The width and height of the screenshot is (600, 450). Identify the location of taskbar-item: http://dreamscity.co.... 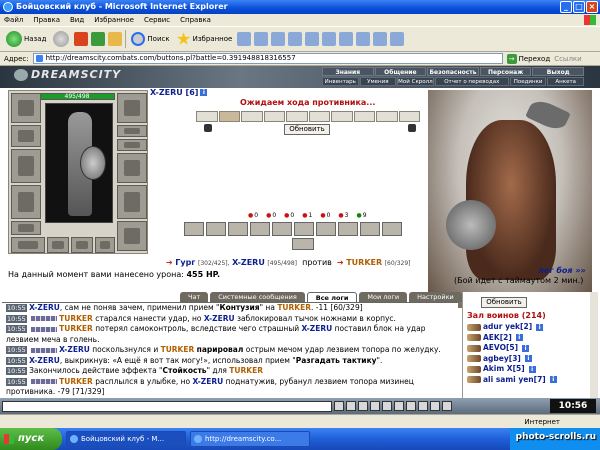
(250, 439).